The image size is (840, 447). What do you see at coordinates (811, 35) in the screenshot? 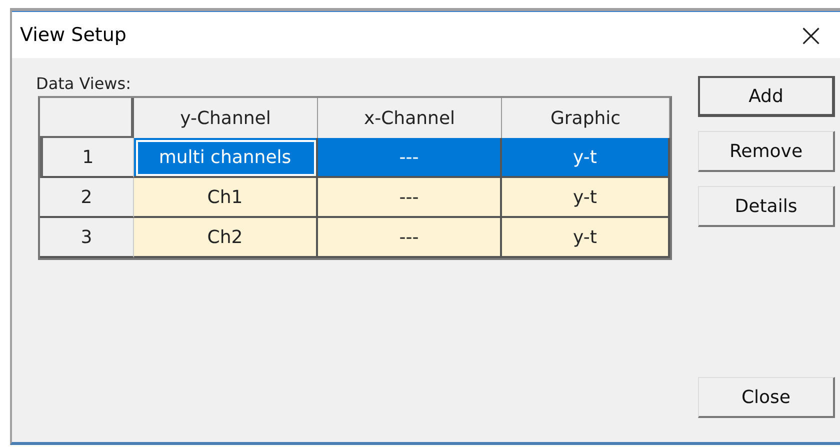
I see `close-button: ×` at bounding box center [811, 35].